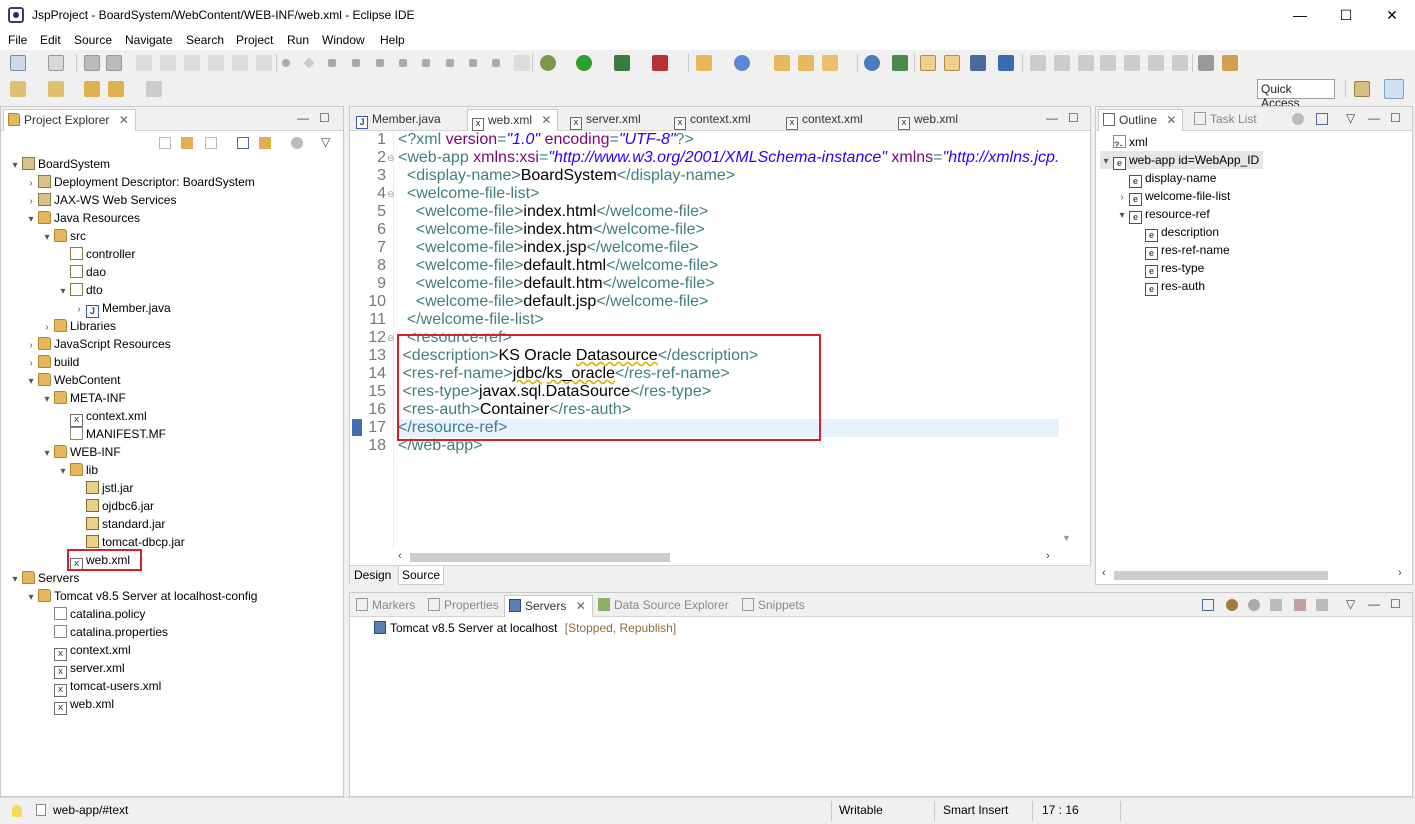 Image resolution: width=1415 pixels, height=824 pixels. What do you see at coordinates (92, 89) in the screenshot?
I see `last-edit-location-icon` at bounding box center [92, 89].